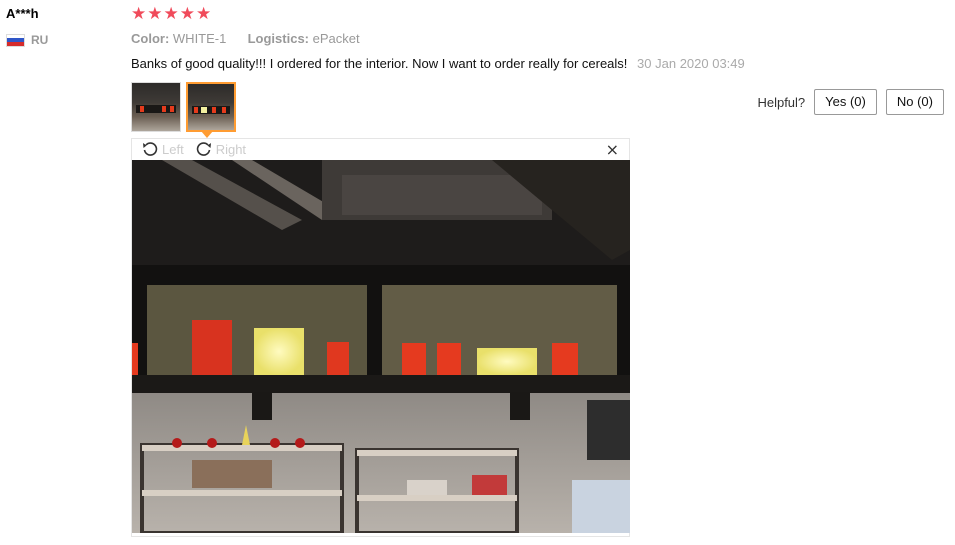 This screenshot has width=955, height=545. What do you see at coordinates (40, 40) in the screenshot?
I see `country-code: RU` at bounding box center [40, 40].